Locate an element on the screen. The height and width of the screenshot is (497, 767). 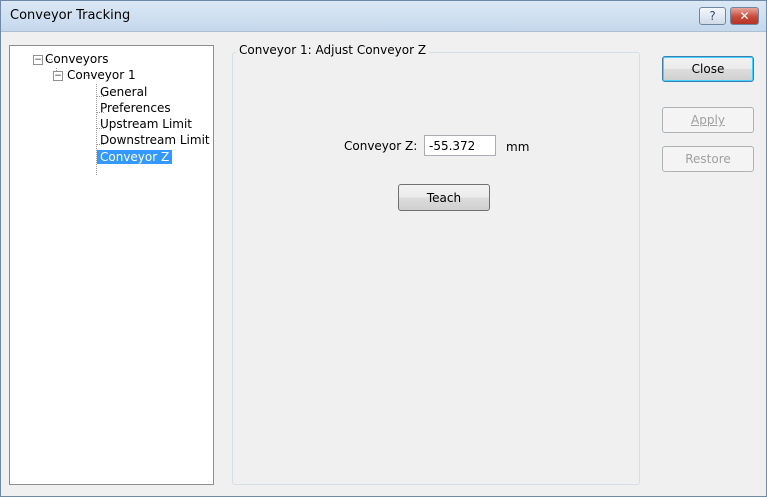
tree-item-conveyors: Conveyors is located at coordinates (76, 59).